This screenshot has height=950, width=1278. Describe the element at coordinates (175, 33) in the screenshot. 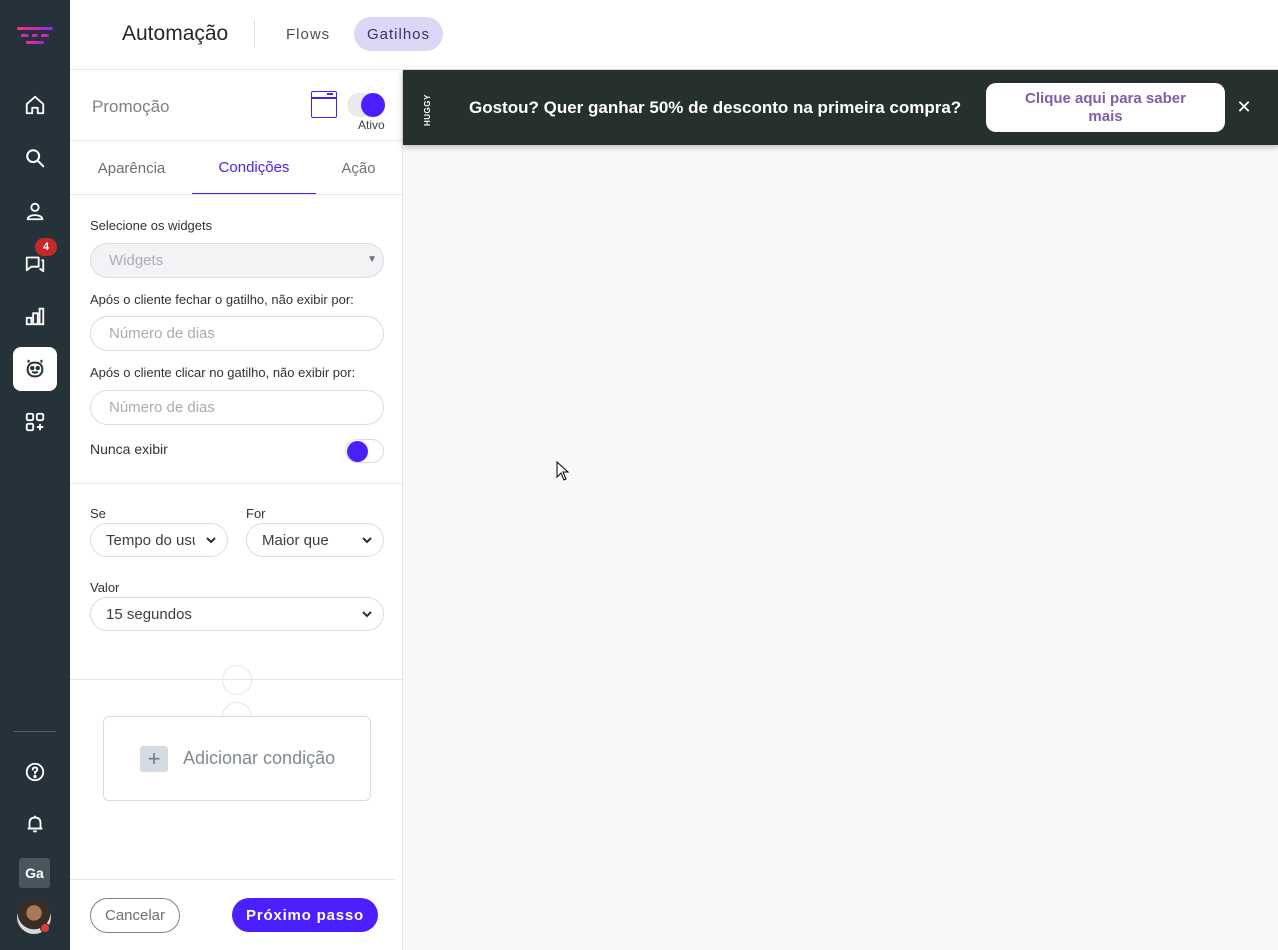

I see `page-title: Automação` at that location.